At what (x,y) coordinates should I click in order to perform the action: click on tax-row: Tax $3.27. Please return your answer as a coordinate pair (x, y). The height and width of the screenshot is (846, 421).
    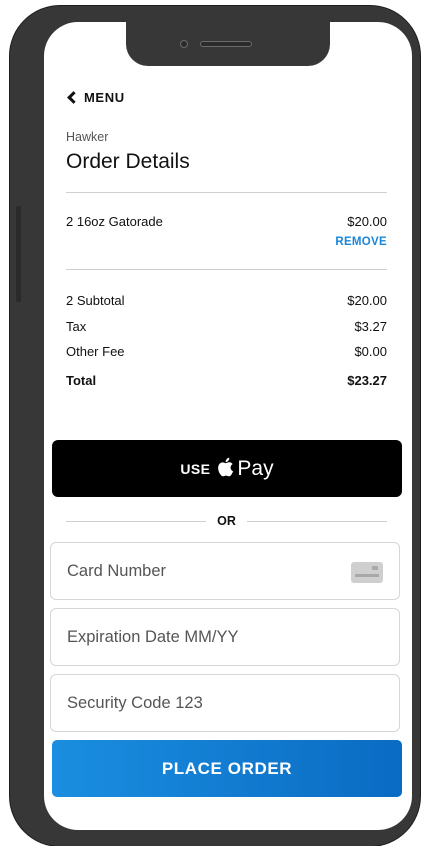
    Looking at the image, I should click on (226, 326).